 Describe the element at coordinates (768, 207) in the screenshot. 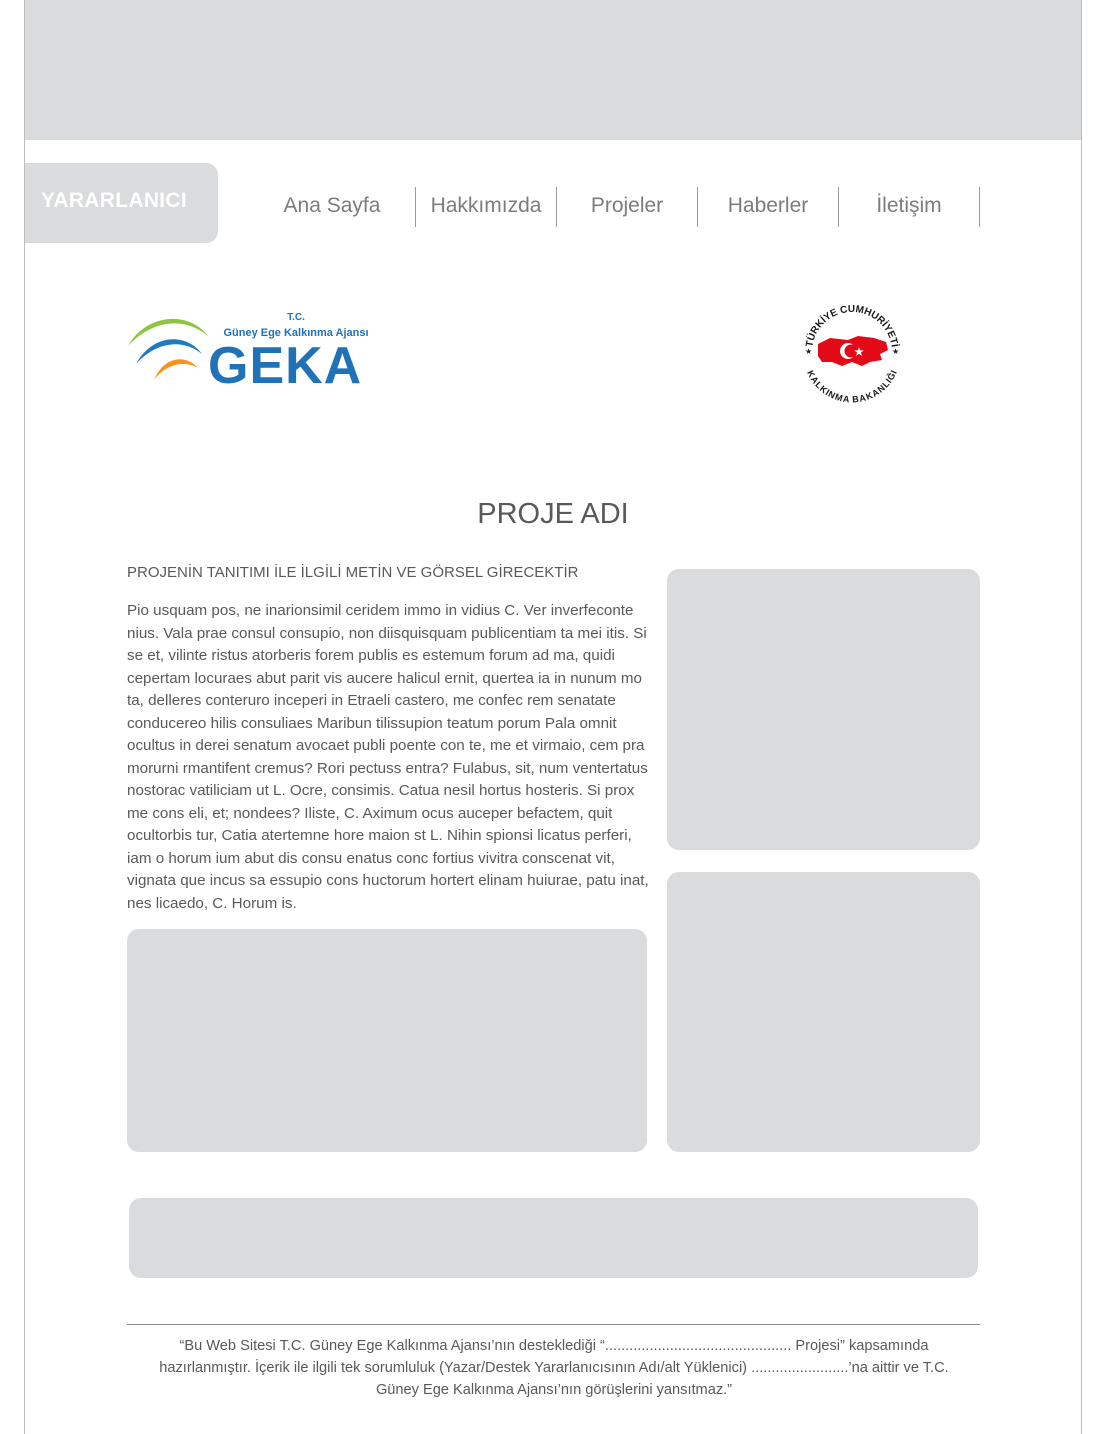

I see `nav-item-haberler: Haberler` at that location.